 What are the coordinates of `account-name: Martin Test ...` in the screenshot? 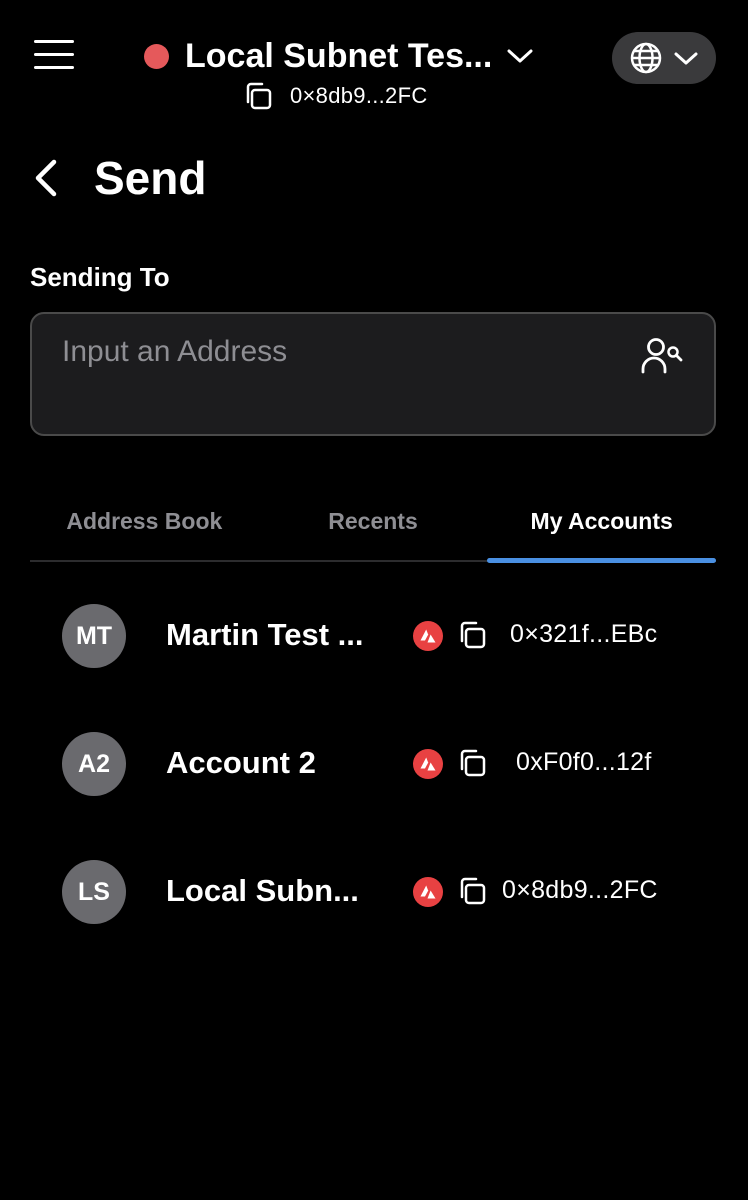 It's located at (265, 634).